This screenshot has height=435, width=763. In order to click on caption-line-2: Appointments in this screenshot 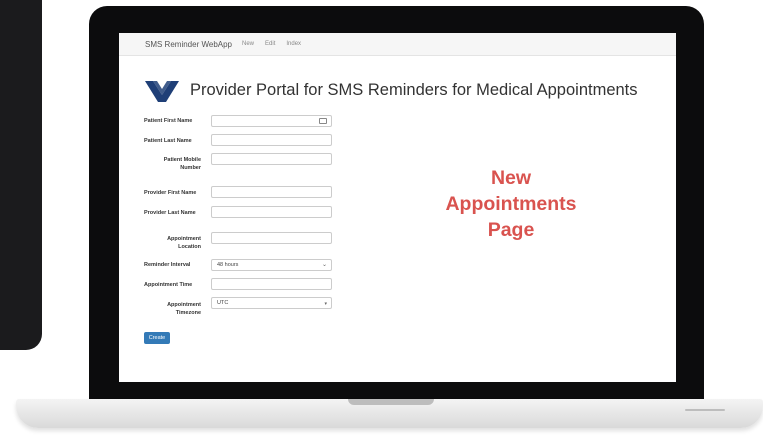, I will do `click(511, 204)`.